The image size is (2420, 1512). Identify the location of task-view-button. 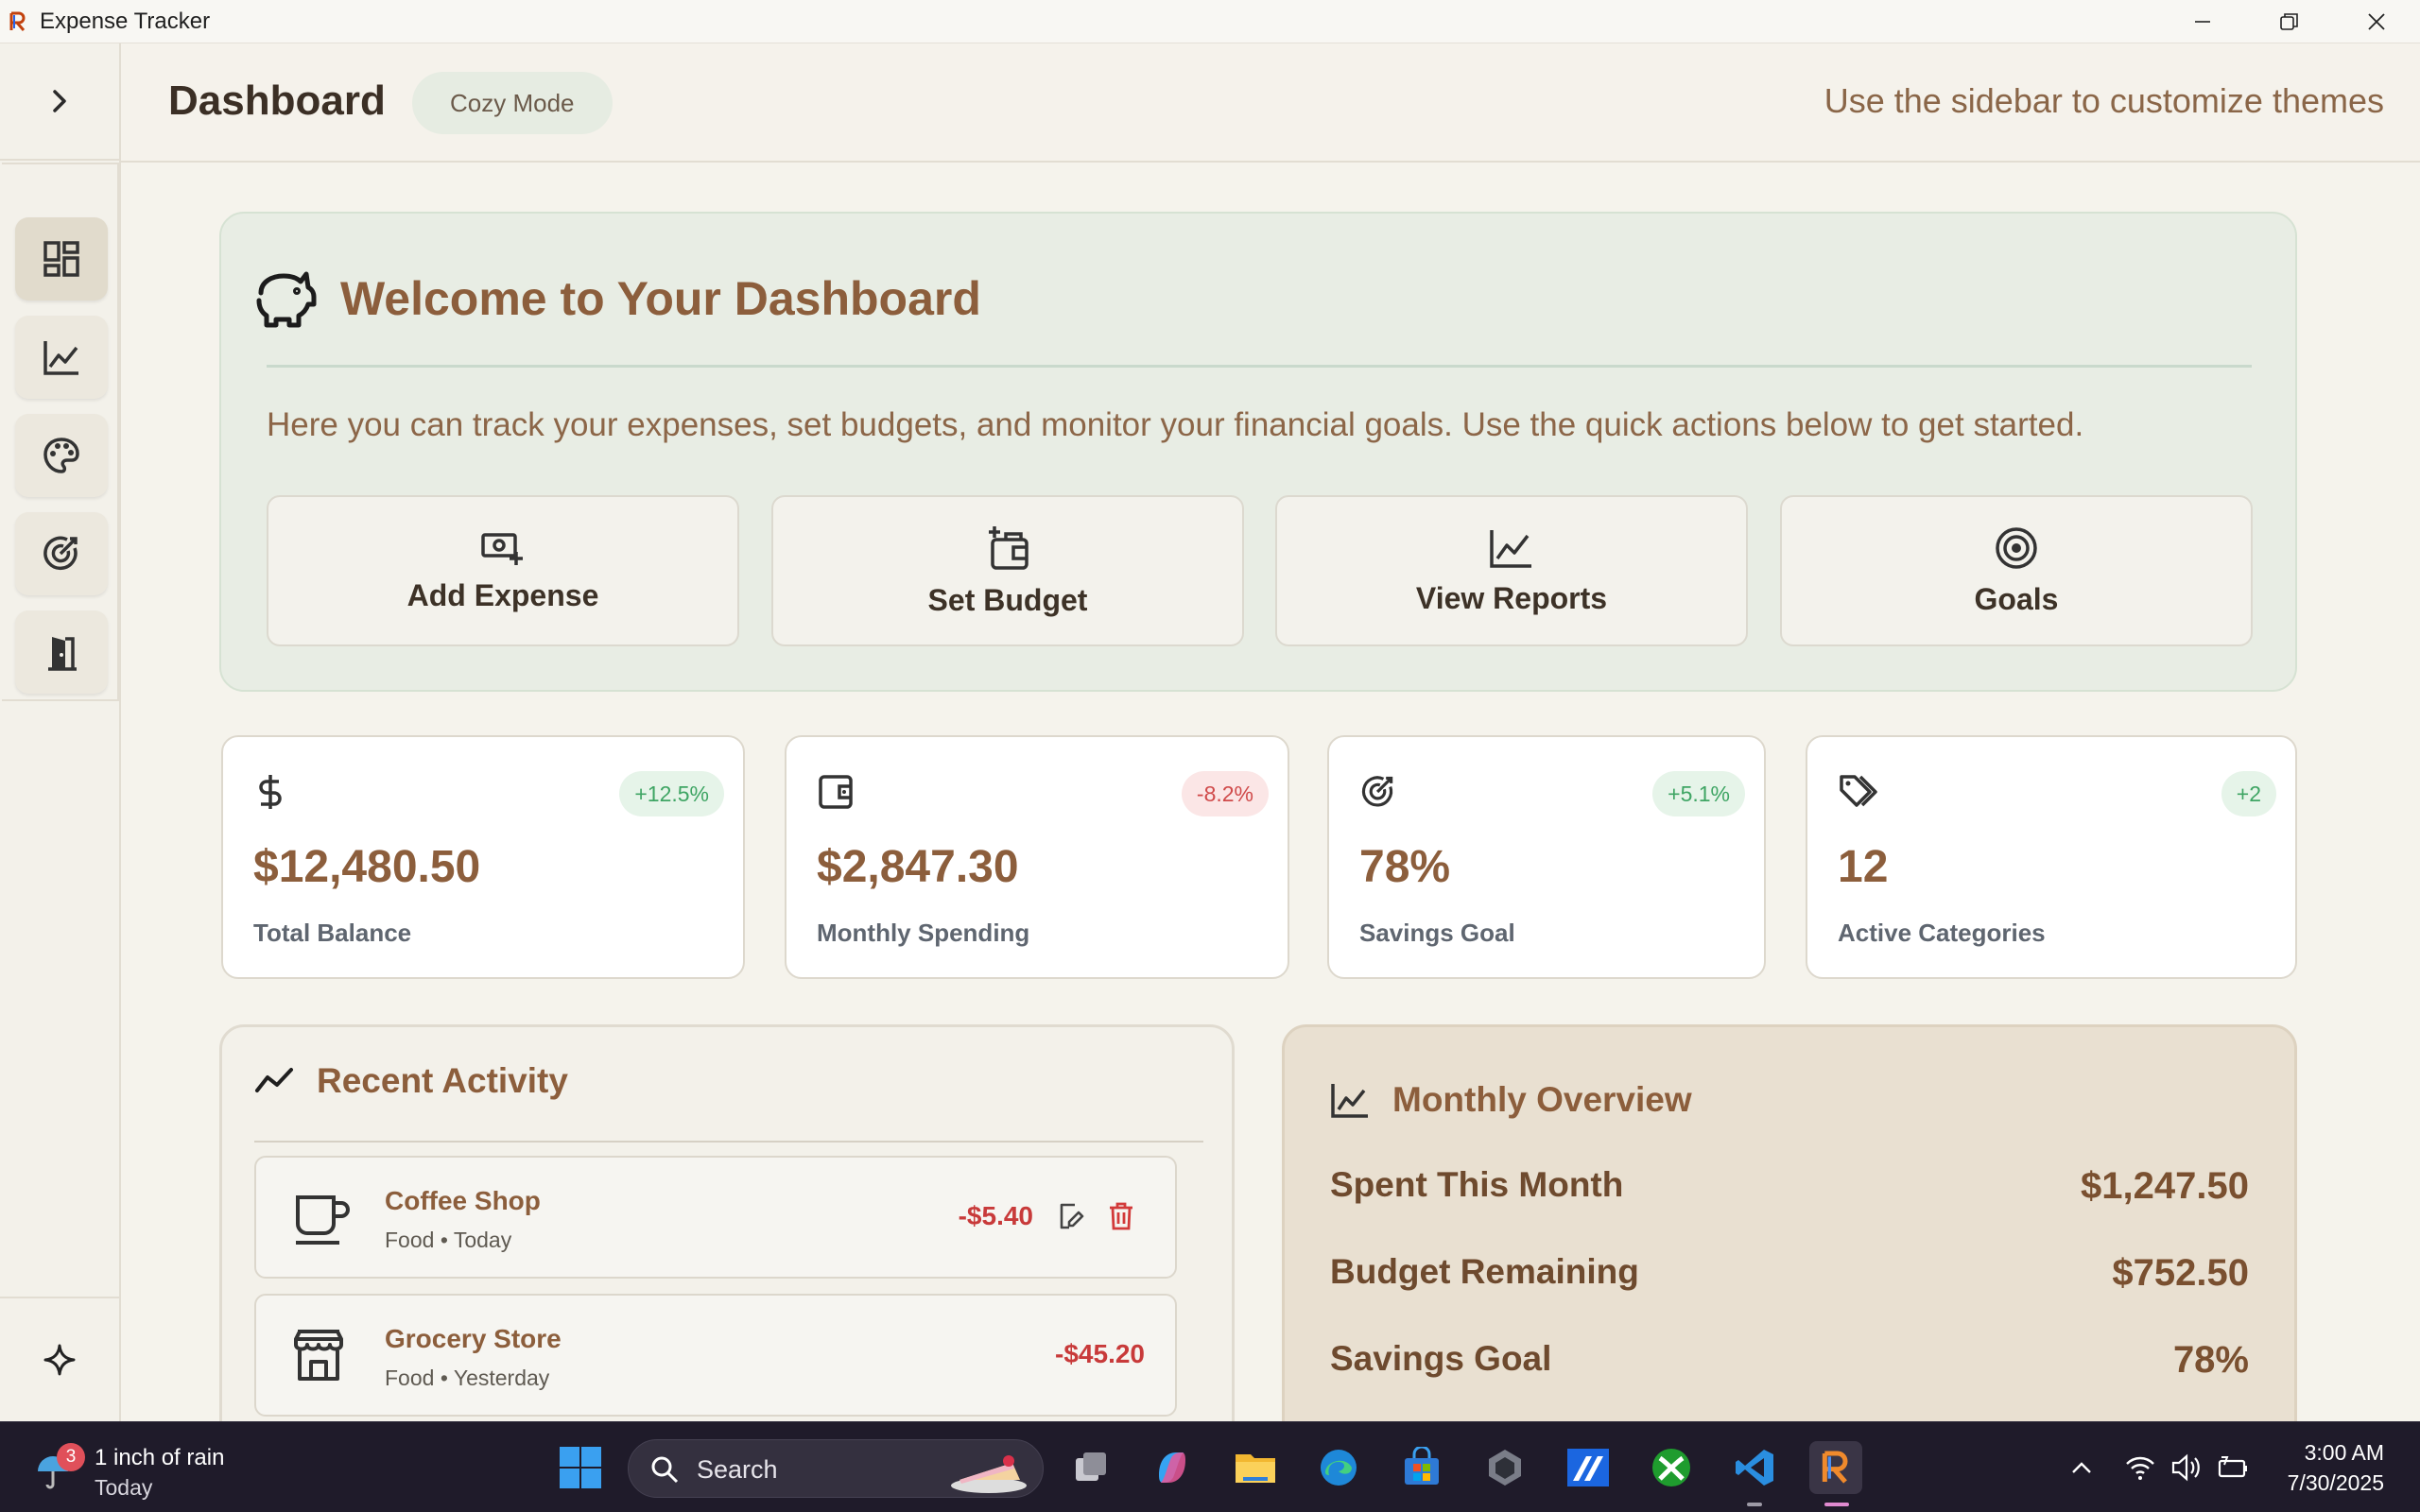
(1090, 1467).